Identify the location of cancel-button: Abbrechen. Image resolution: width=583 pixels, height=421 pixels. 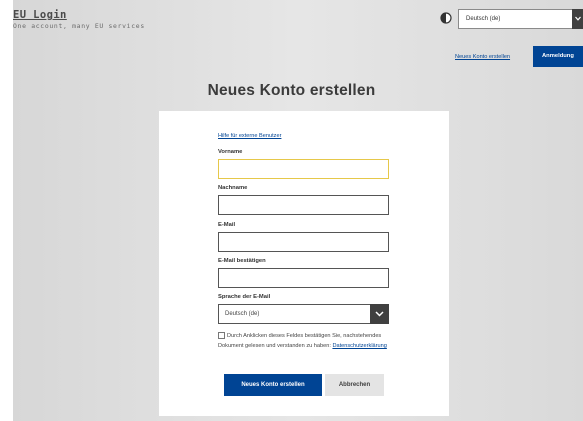
(354, 385).